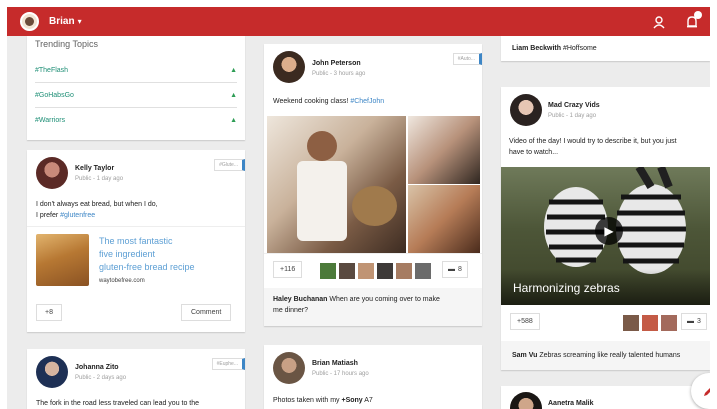  I want to click on post-meta: Public - 2 days ago, so click(101, 378).